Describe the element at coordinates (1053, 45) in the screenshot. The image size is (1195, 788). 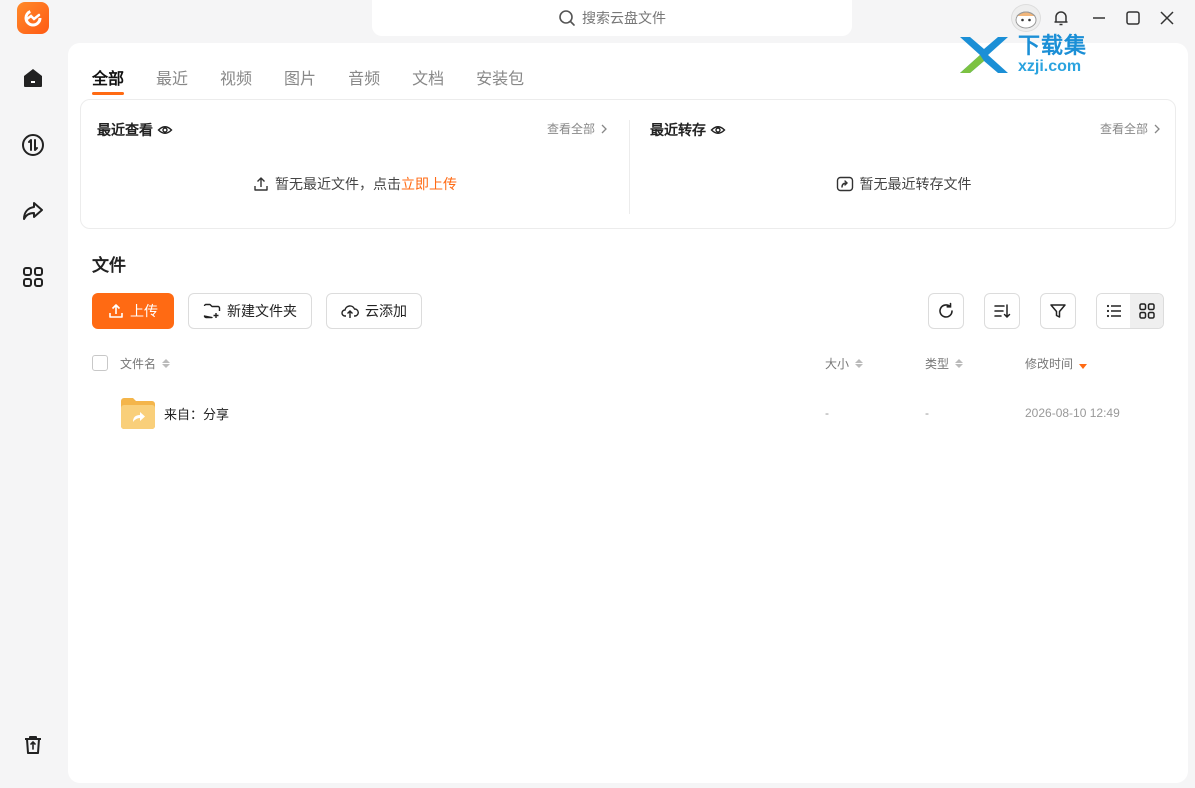
I see `watermark-cn: 下载集` at that location.